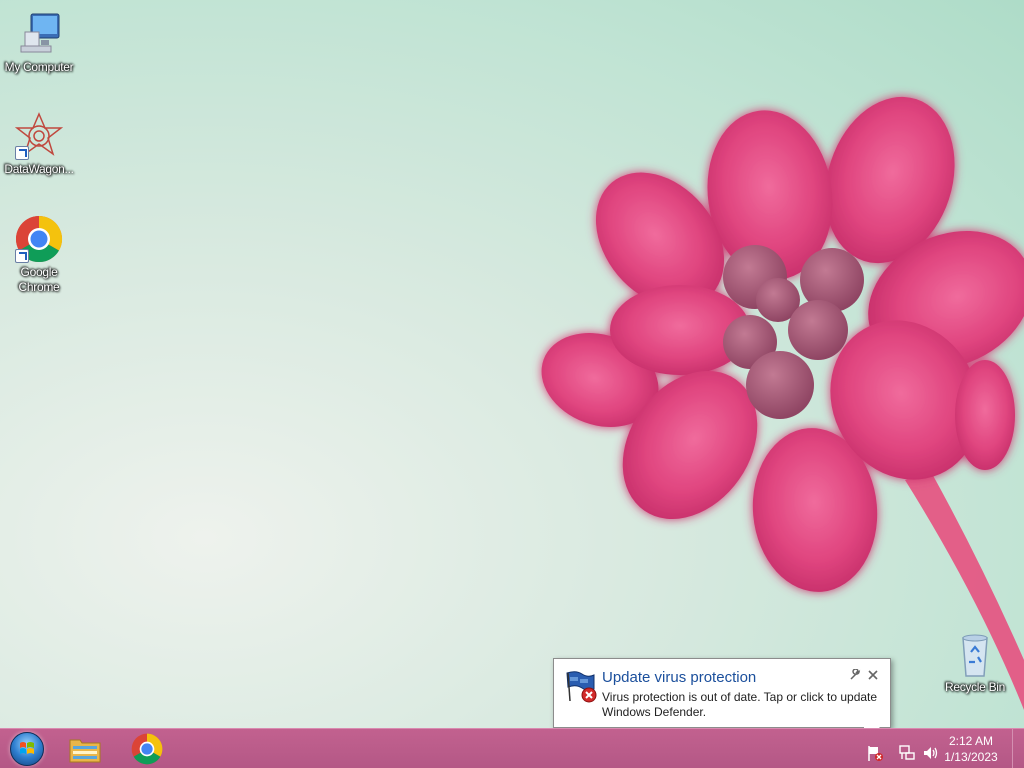 The width and height of the screenshot is (1024, 768). Describe the element at coordinates (581, 686) in the screenshot. I see `defender-warning-flag-icon` at that location.